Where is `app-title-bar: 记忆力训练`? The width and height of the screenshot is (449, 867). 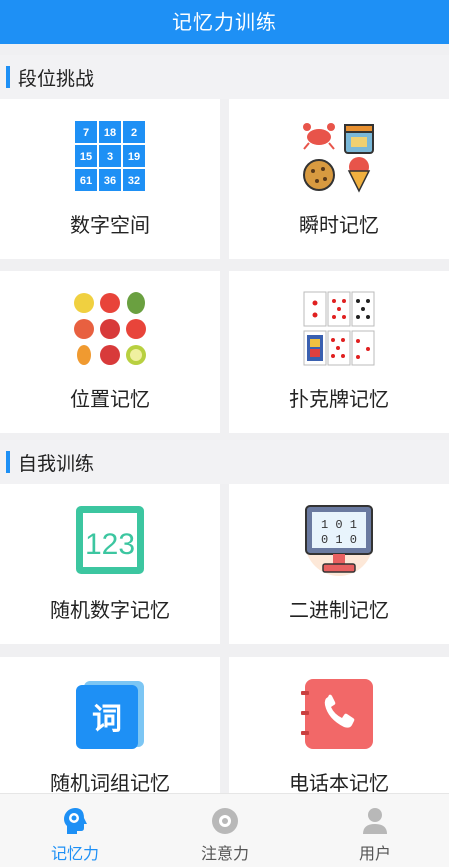
app-title-bar: 记忆力训练 is located at coordinates (224, 22).